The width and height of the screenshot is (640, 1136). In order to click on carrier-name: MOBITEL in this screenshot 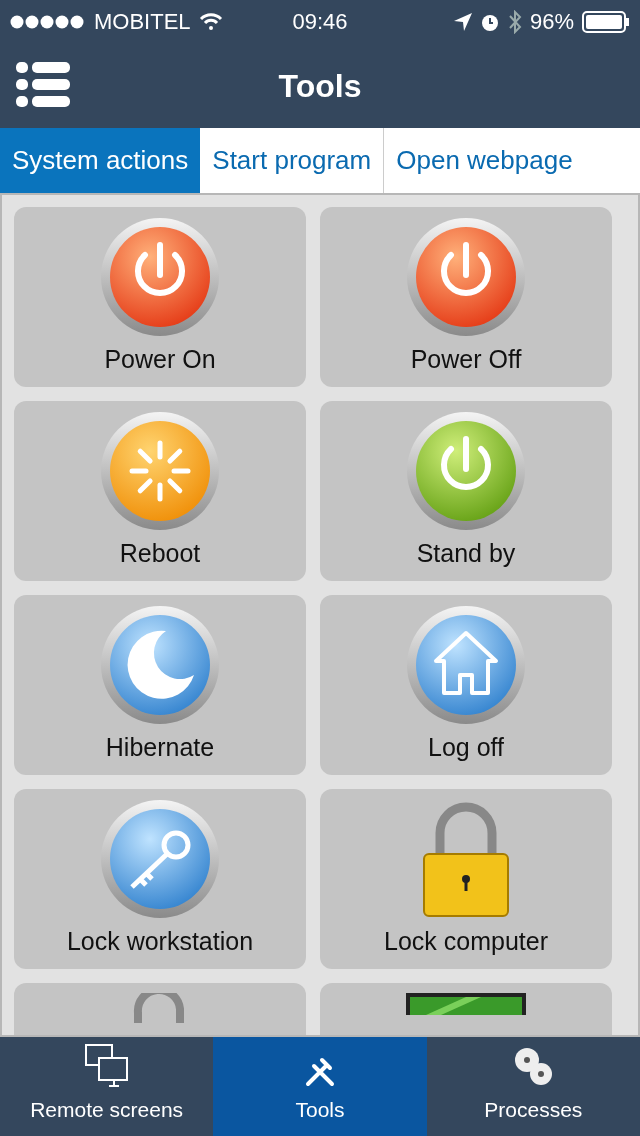, I will do `click(142, 22)`.